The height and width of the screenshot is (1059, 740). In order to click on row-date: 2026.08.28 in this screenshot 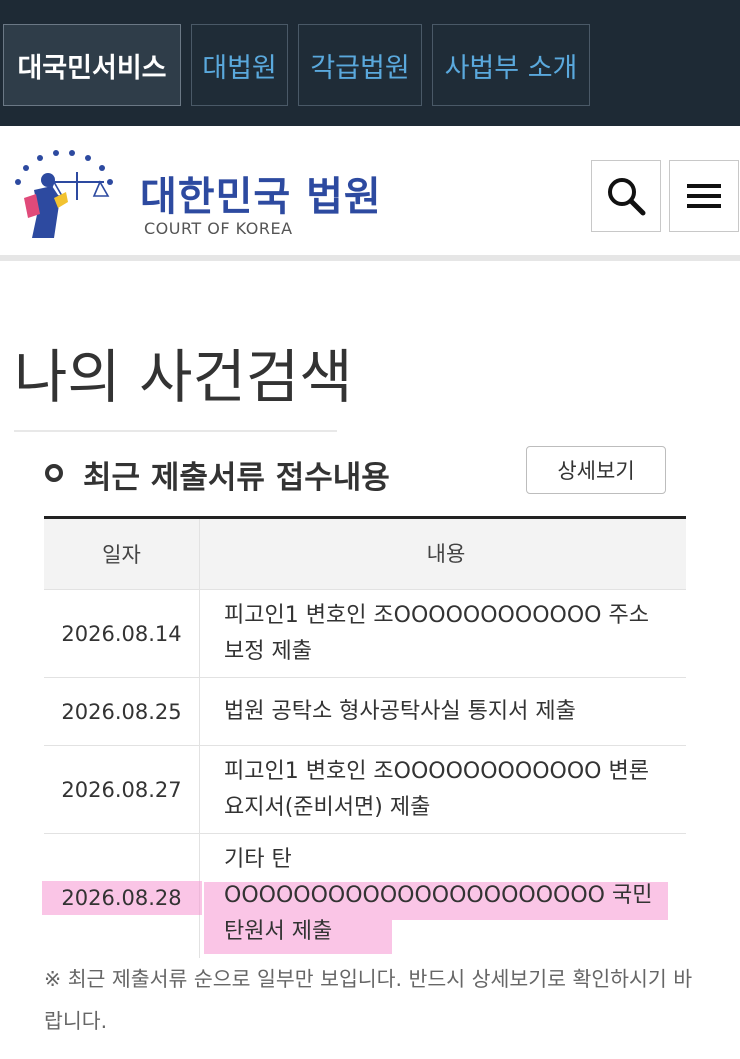, I will do `click(121, 898)`.